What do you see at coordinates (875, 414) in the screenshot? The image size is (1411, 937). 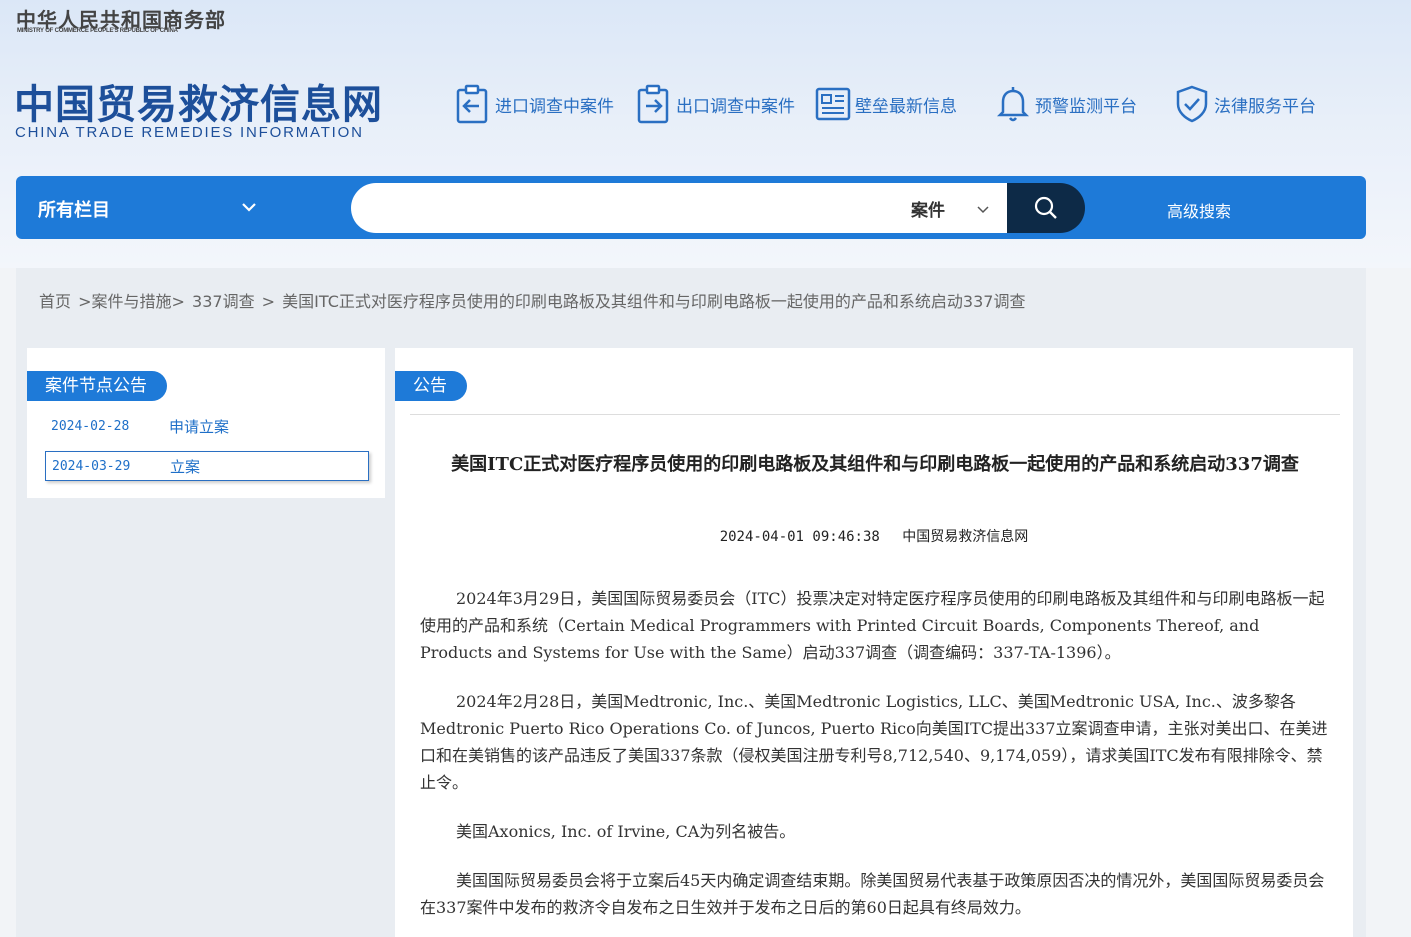 I see `divider` at bounding box center [875, 414].